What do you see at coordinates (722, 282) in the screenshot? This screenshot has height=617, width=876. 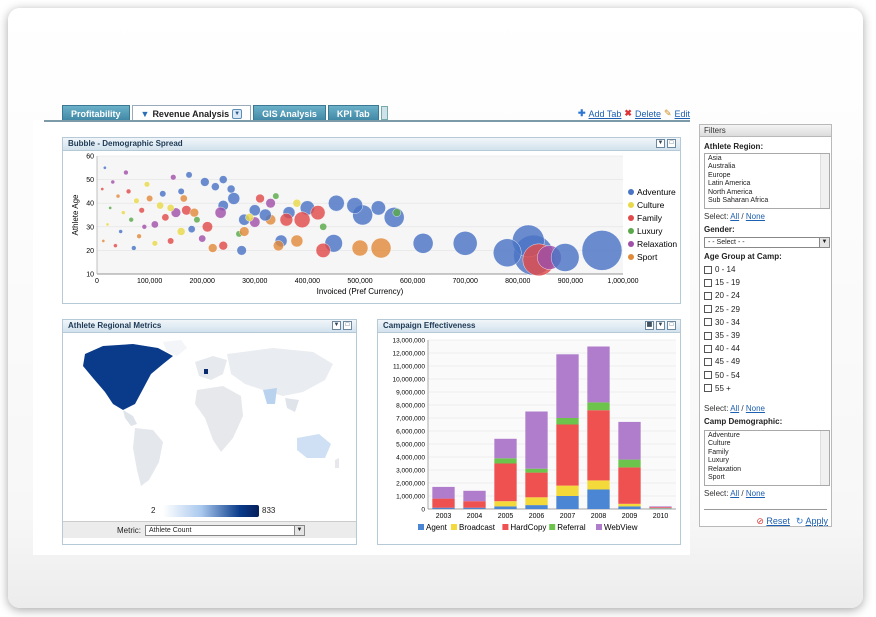 I see `age-group-checkbox-row: 15 - 19` at bounding box center [722, 282].